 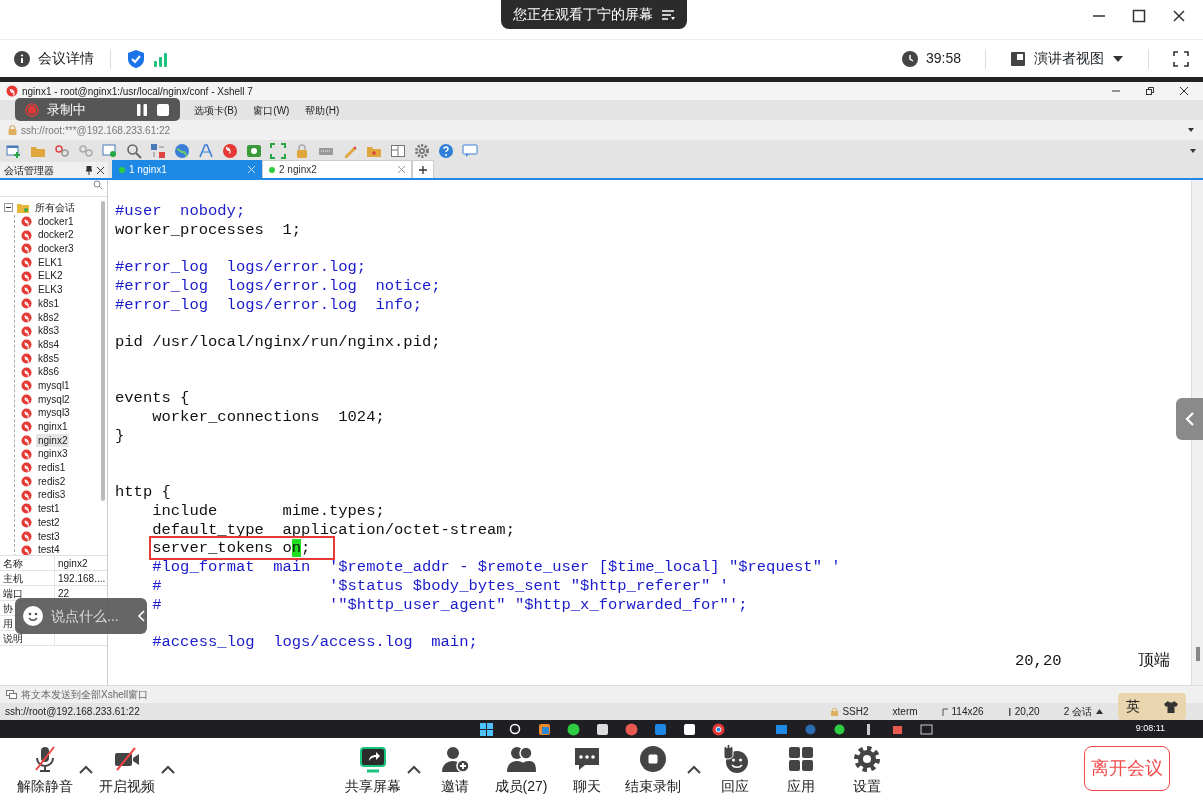 What do you see at coordinates (85, 694) in the screenshot?
I see `send-text-field: 将文本发送到全部Xshell窗口` at bounding box center [85, 694].